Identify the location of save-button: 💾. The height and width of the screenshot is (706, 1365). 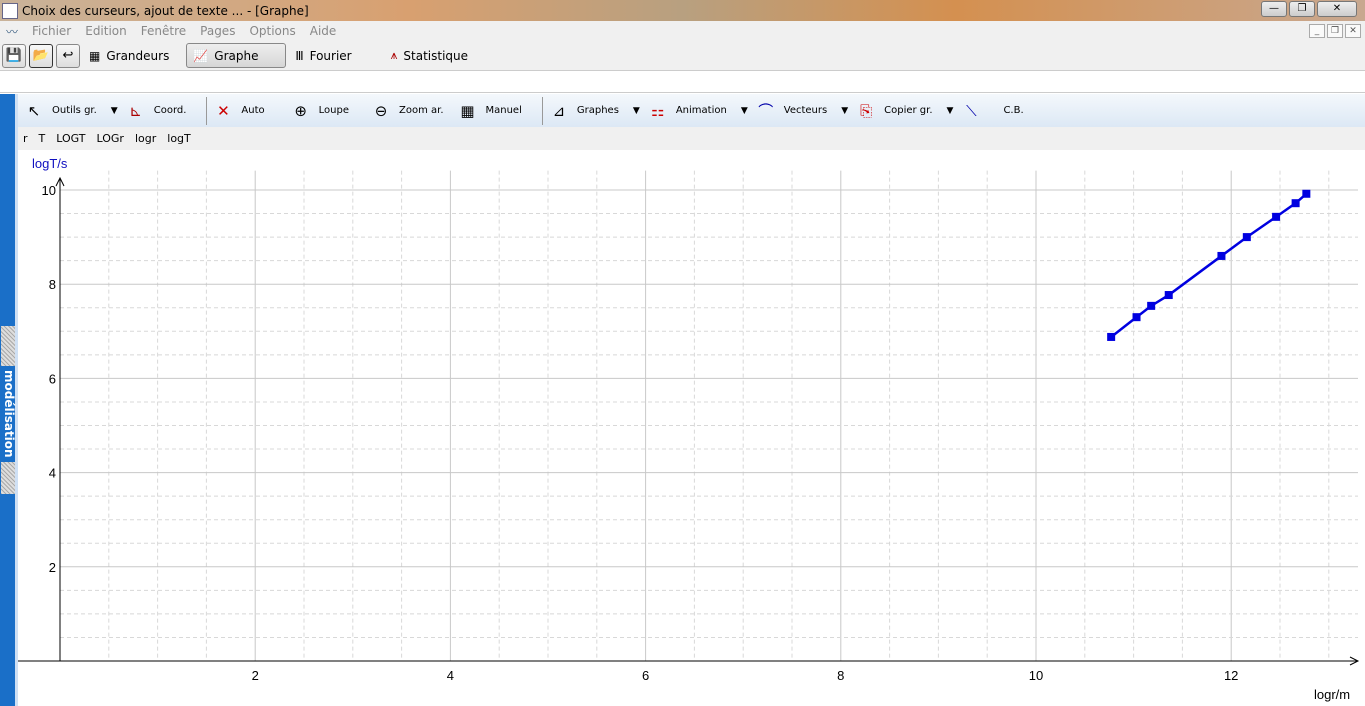
(14, 55).